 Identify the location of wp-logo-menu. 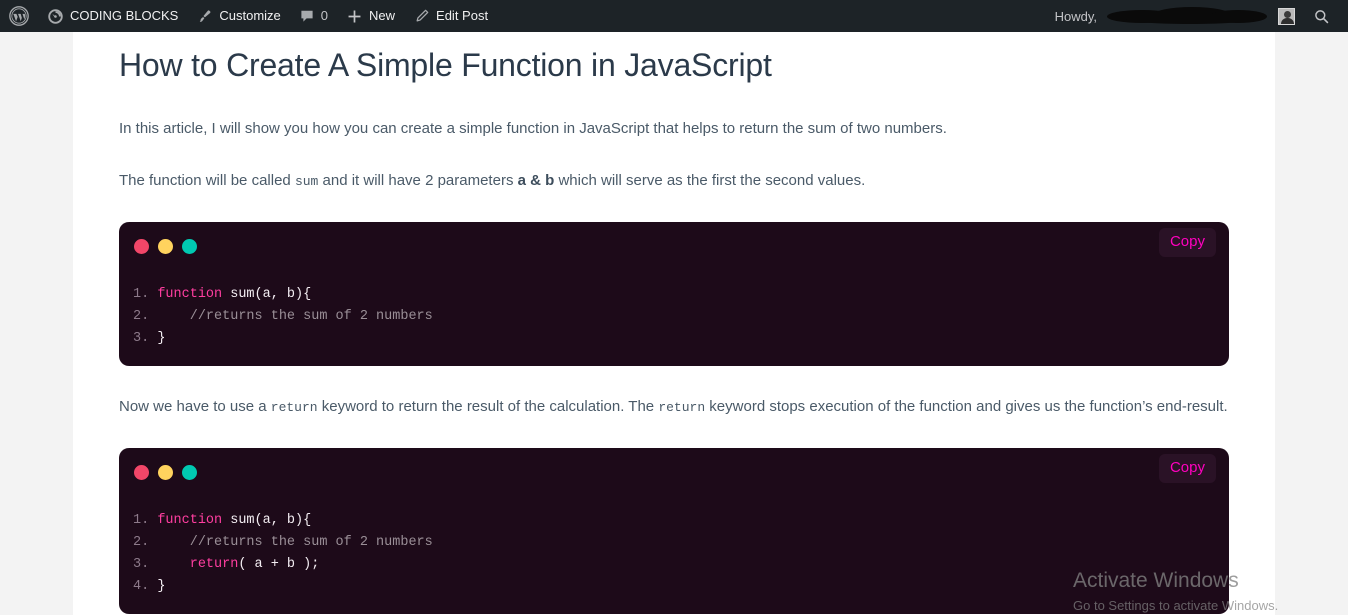
(19, 16).